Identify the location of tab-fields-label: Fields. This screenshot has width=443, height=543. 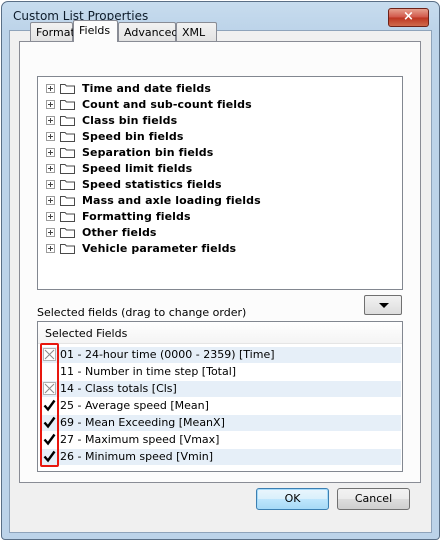
(95, 30).